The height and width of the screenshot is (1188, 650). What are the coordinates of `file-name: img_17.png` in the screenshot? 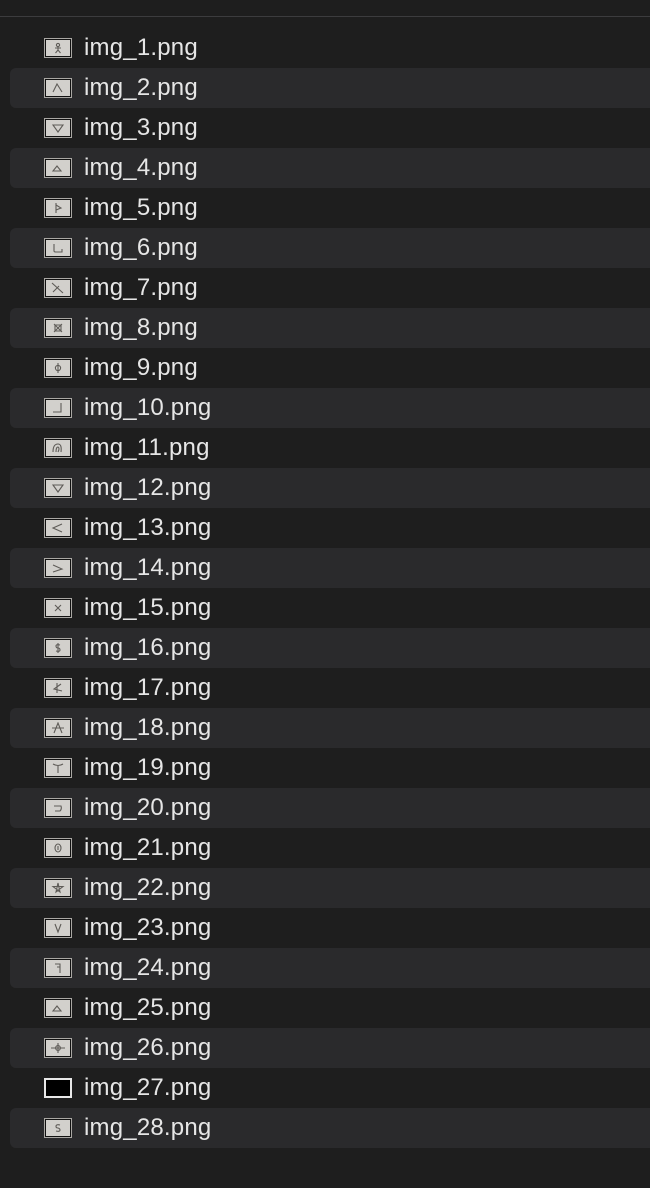 It's located at (148, 687).